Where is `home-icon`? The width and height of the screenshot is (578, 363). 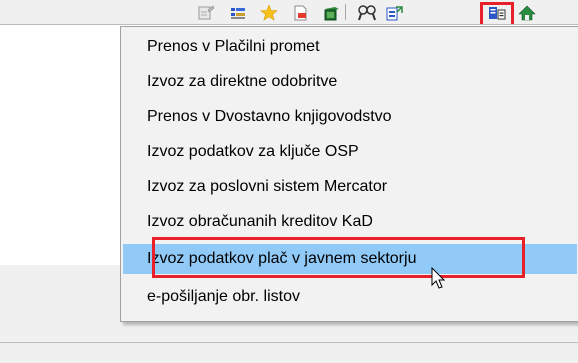
home-icon is located at coordinates (527, 13).